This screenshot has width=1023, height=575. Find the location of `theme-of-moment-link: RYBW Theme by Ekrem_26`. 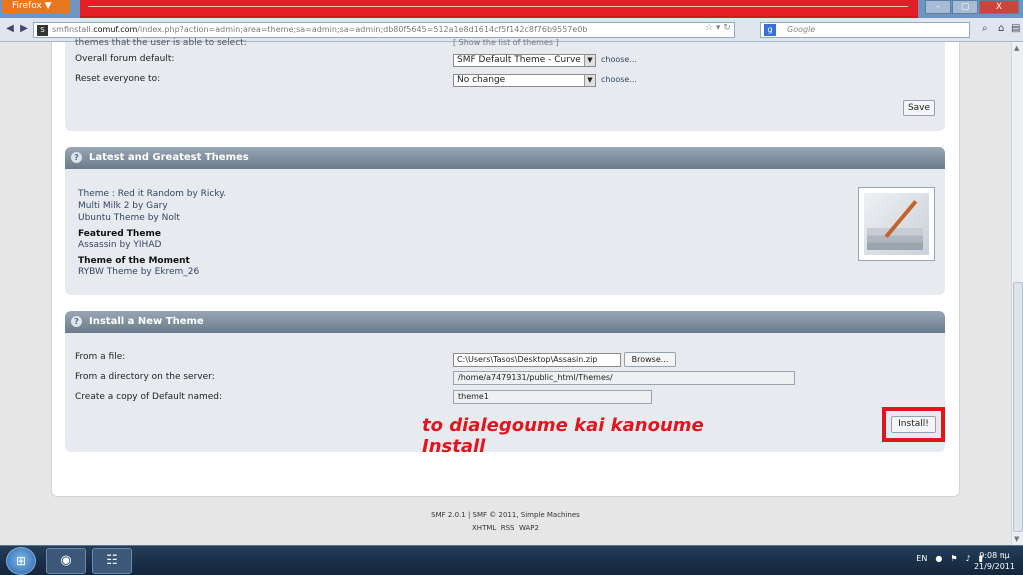

theme-of-moment-link: RYBW Theme by Ekrem_26 is located at coordinates (138, 272).